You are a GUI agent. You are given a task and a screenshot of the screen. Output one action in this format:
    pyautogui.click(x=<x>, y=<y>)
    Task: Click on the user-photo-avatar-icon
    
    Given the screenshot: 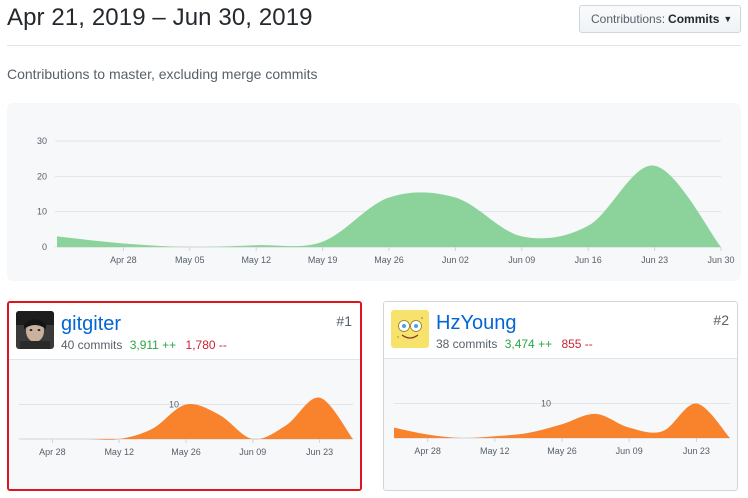 What is the action you would take?
    pyautogui.click(x=35, y=330)
    